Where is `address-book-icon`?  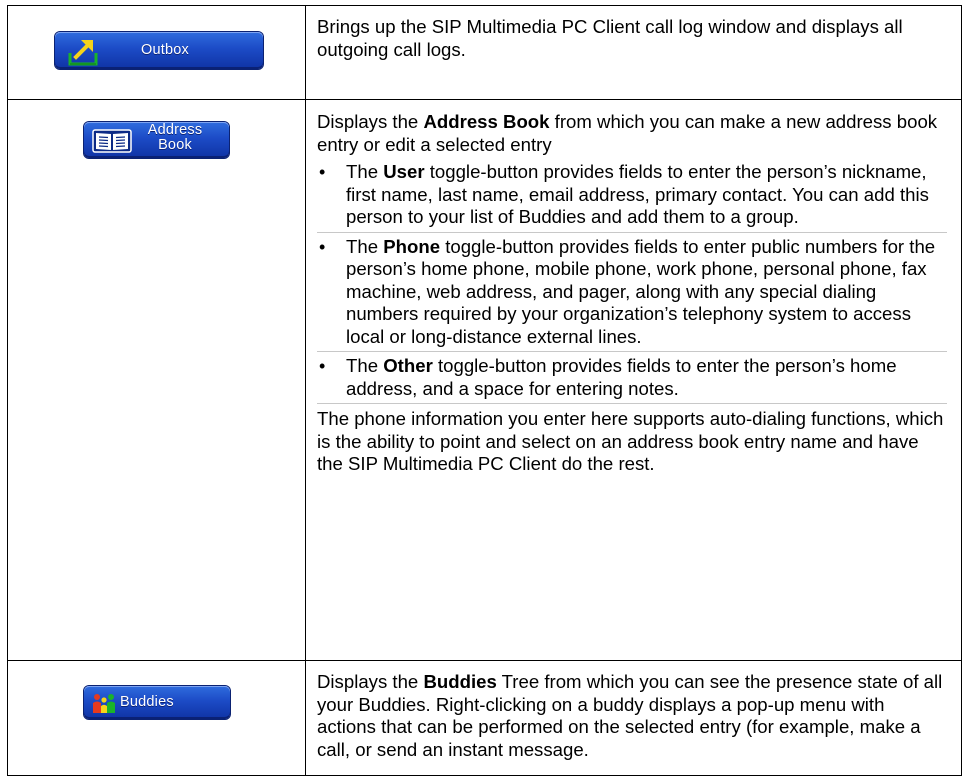 address-book-icon is located at coordinates (112, 141).